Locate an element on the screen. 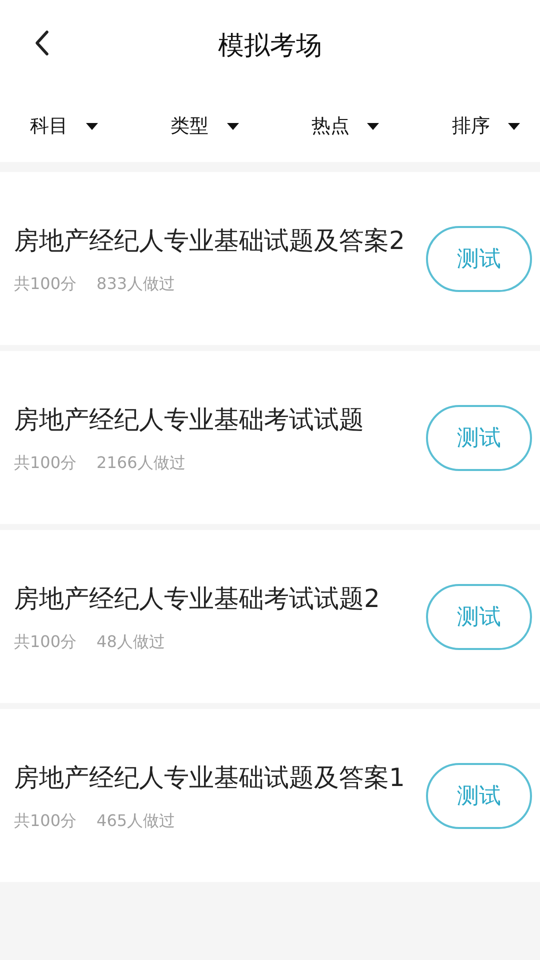  back-icon is located at coordinates (42, 43).